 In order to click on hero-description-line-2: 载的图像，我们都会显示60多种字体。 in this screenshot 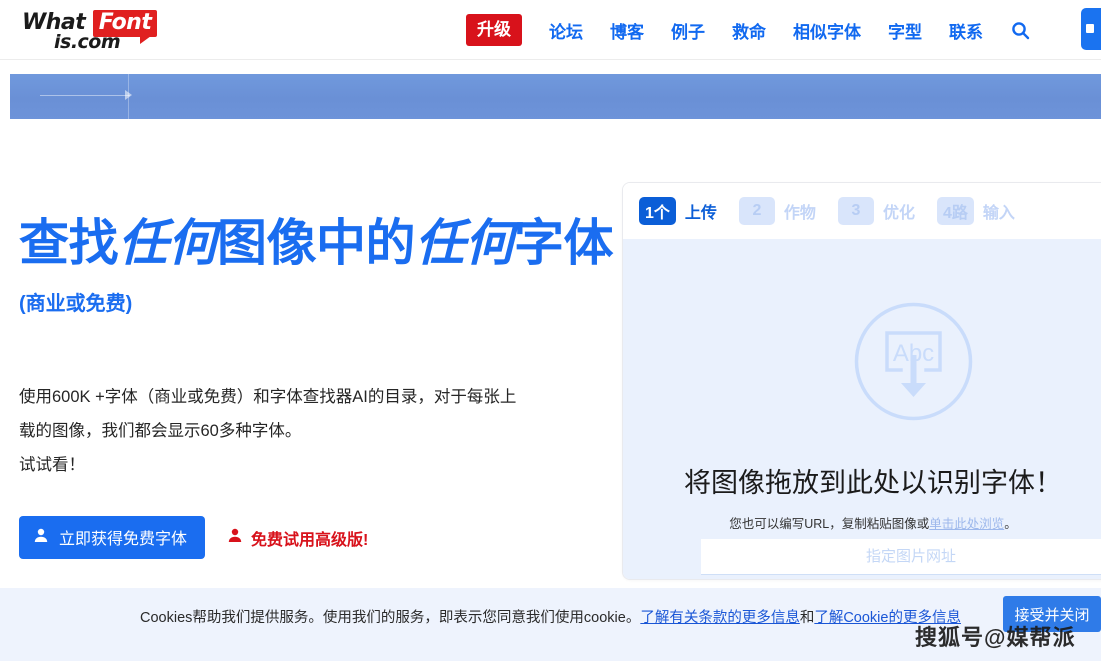, I will do `click(160, 431)`.